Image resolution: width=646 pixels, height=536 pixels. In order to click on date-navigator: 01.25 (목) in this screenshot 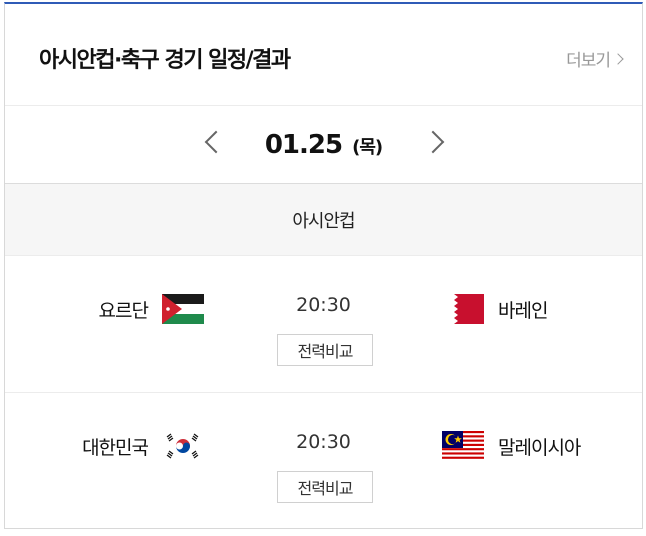, I will do `click(323, 145)`.